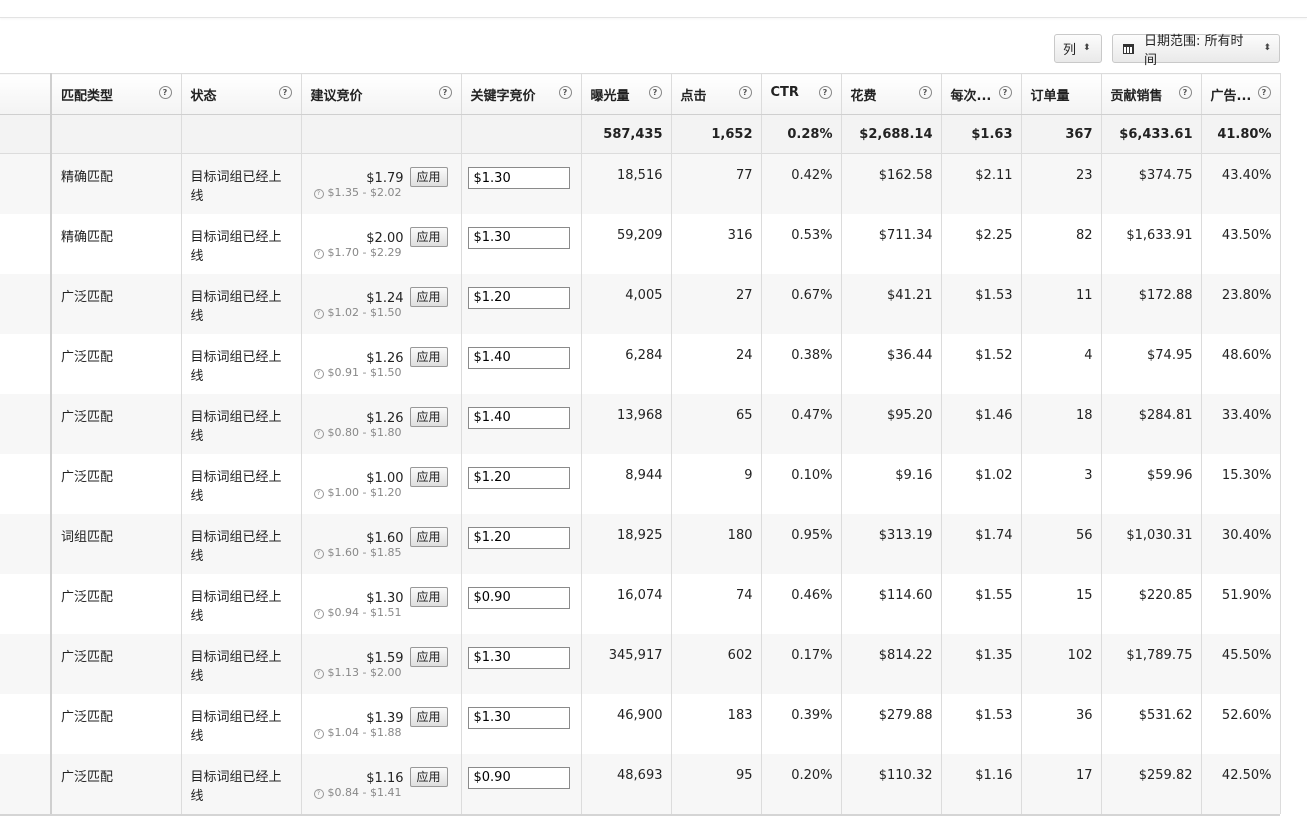 Image resolution: width=1307 pixels, height=836 pixels. Describe the element at coordinates (385, 718) in the screenshot. I see `suggested-bid-value: $1.39` at that location.